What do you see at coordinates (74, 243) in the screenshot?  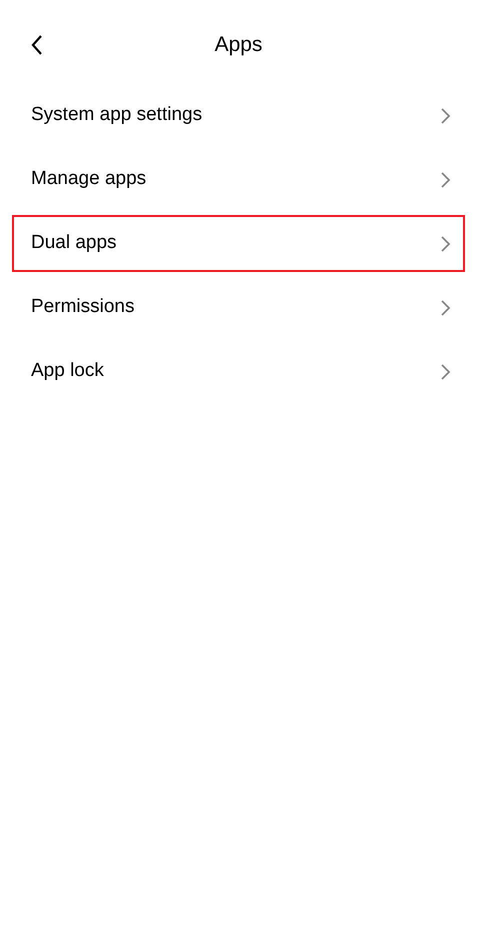 I see `item-label: Dual apps` at bounding box center [74, 243].